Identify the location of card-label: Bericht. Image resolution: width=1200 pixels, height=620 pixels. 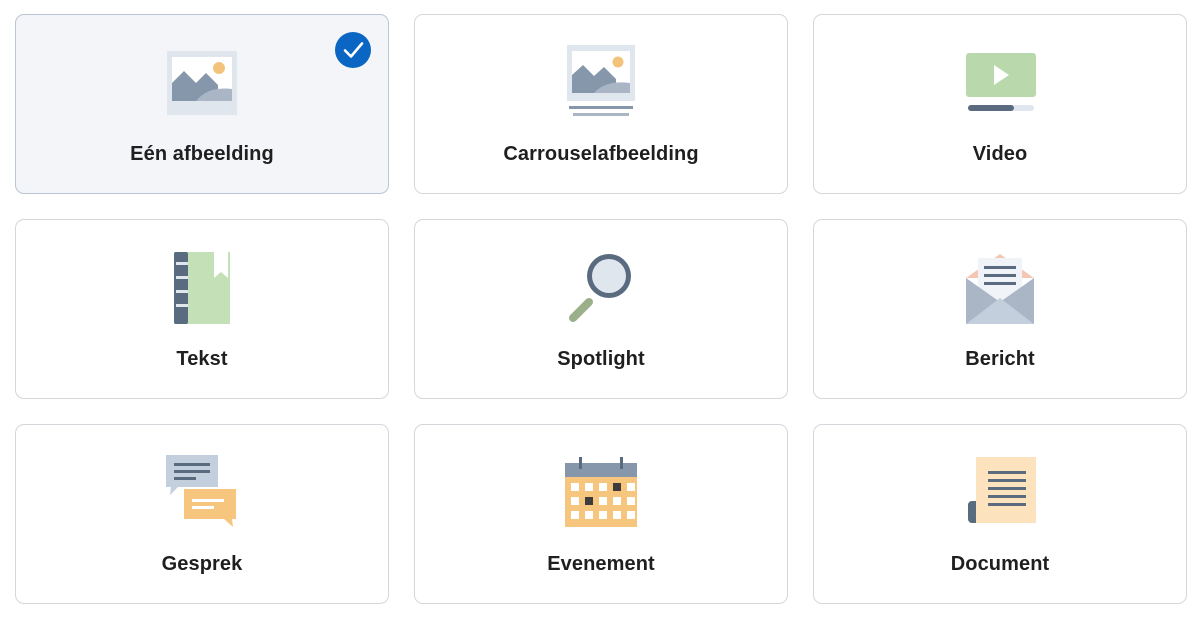
(1000, 359).